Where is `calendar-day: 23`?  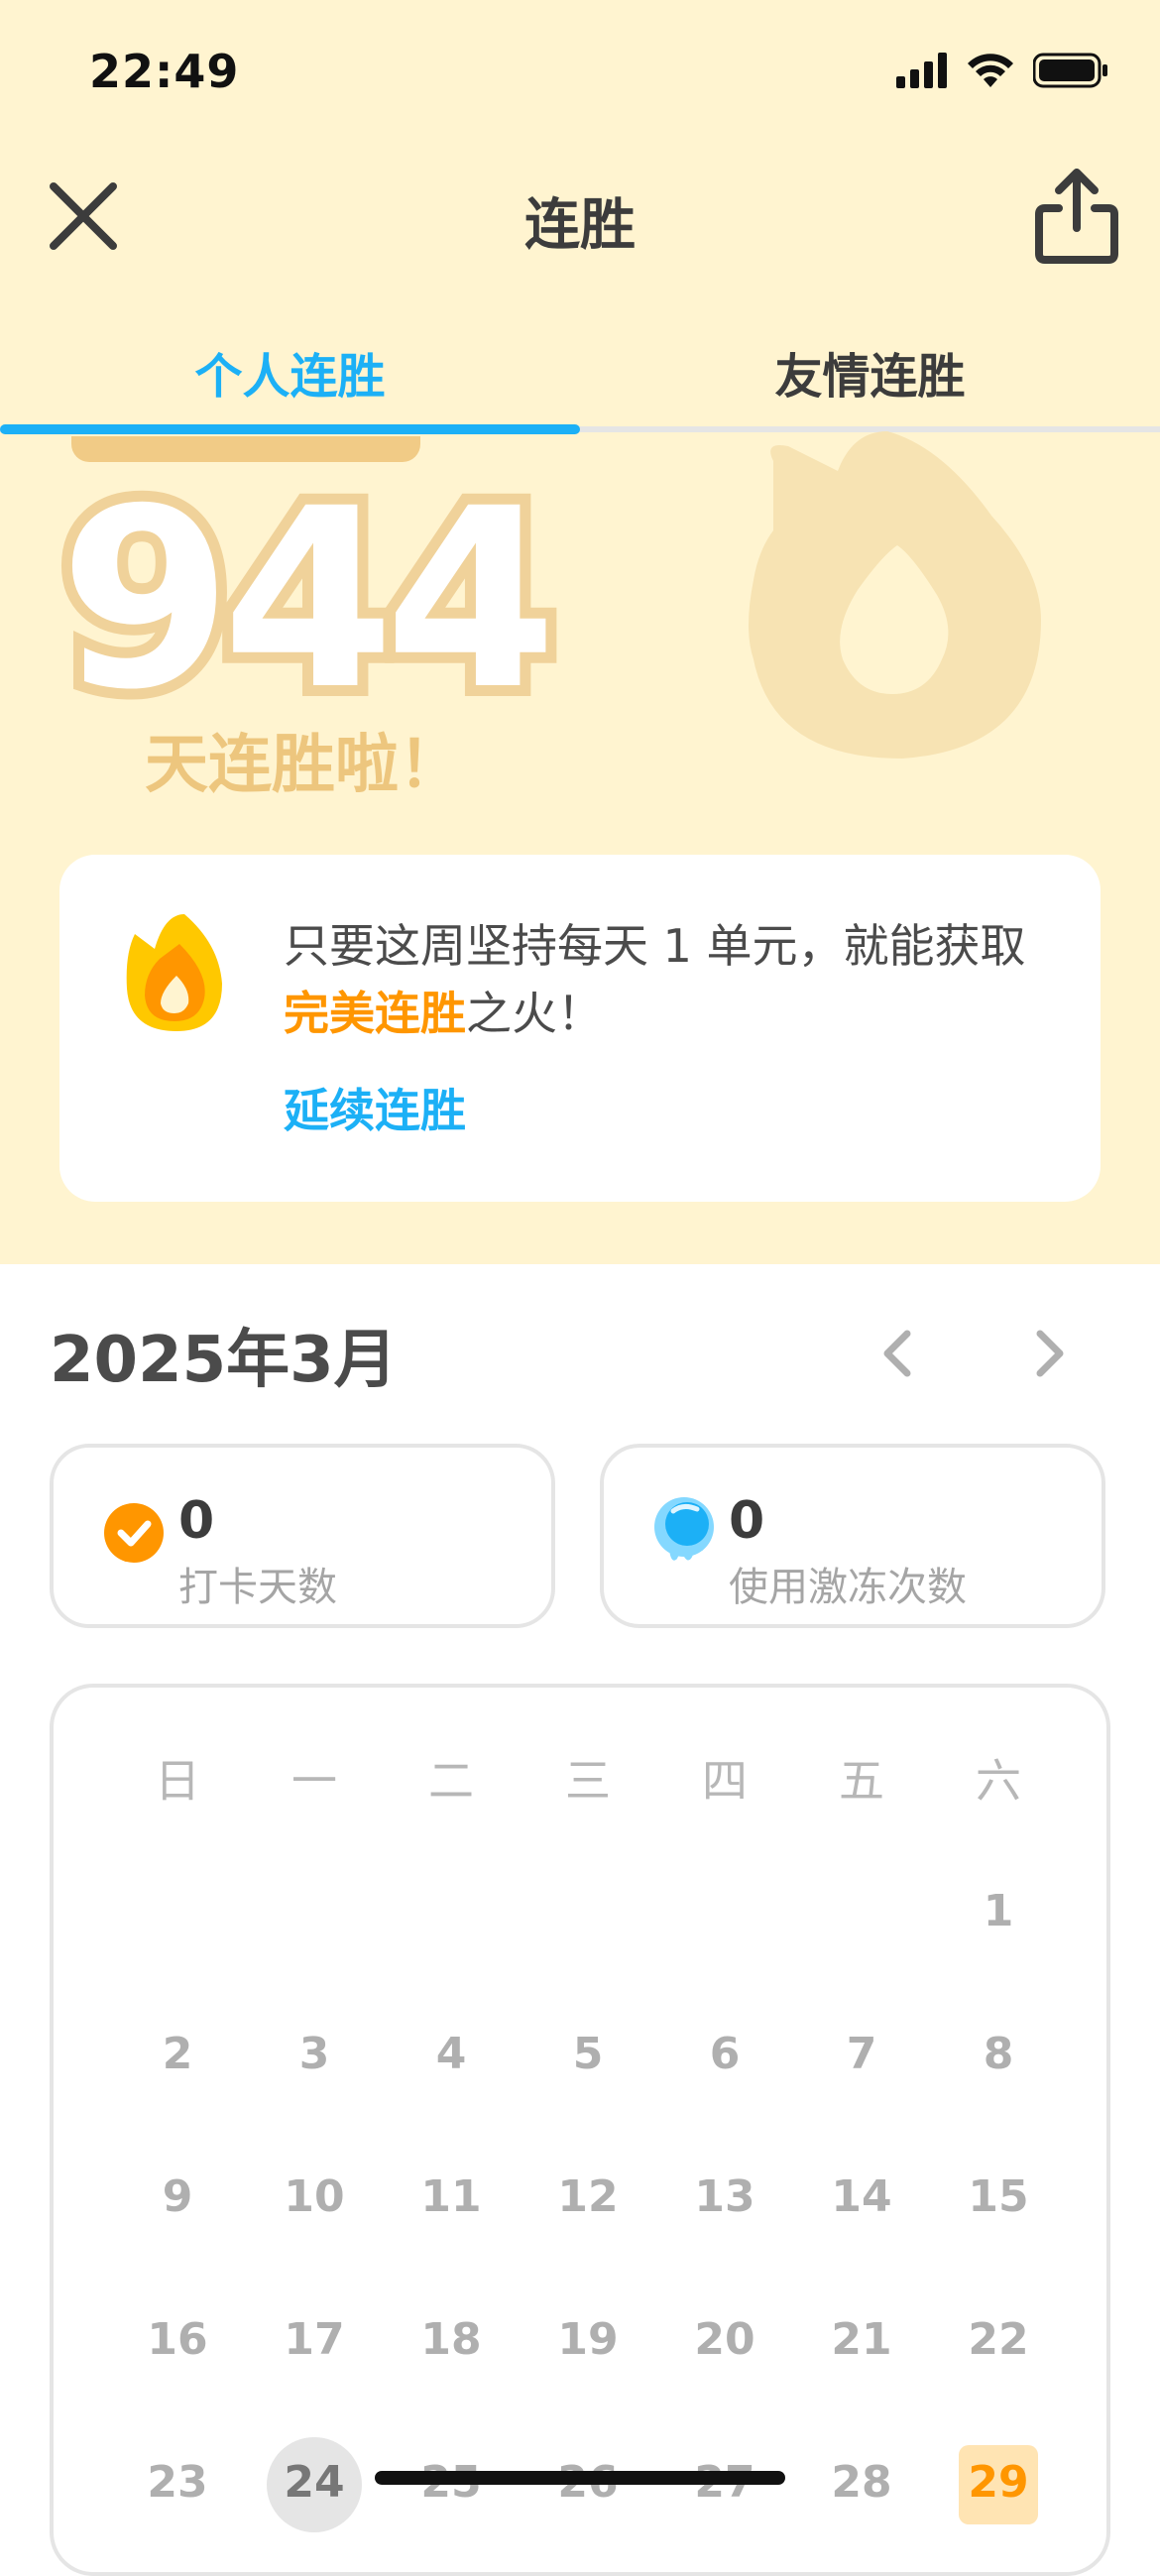
calendar-day: 23 is located at coordinates (177, 2482).